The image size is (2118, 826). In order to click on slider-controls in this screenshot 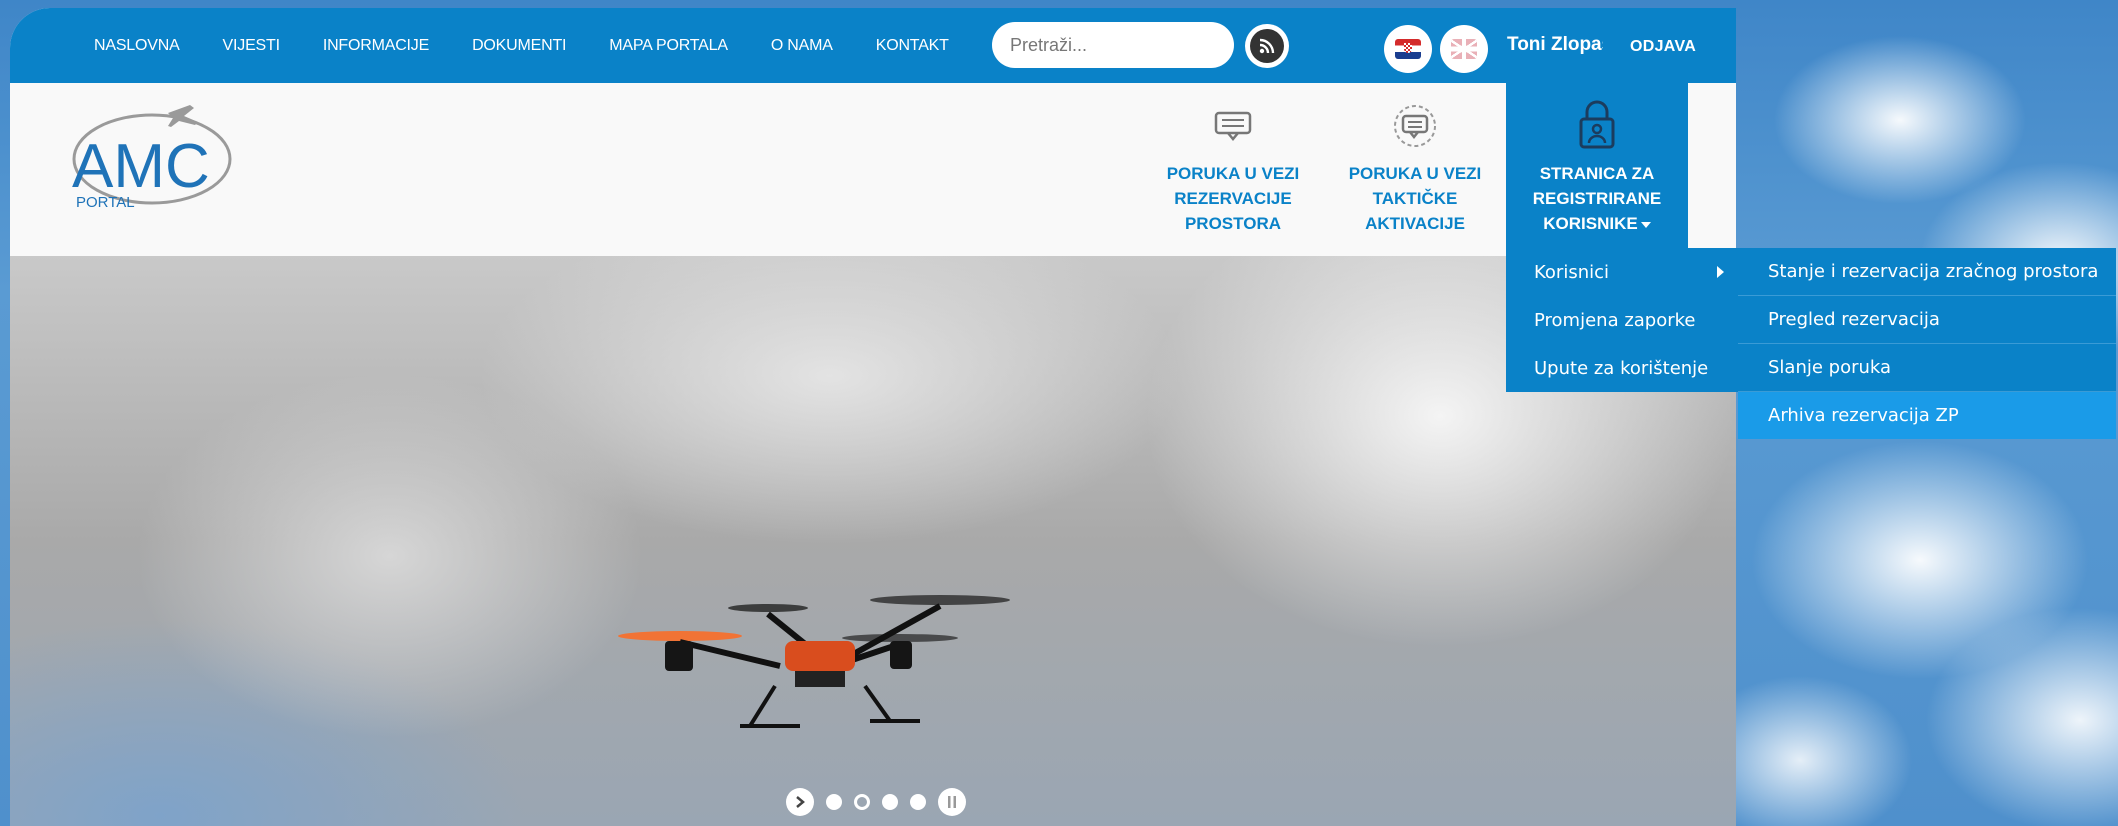, I will do `click(876, 802)`.